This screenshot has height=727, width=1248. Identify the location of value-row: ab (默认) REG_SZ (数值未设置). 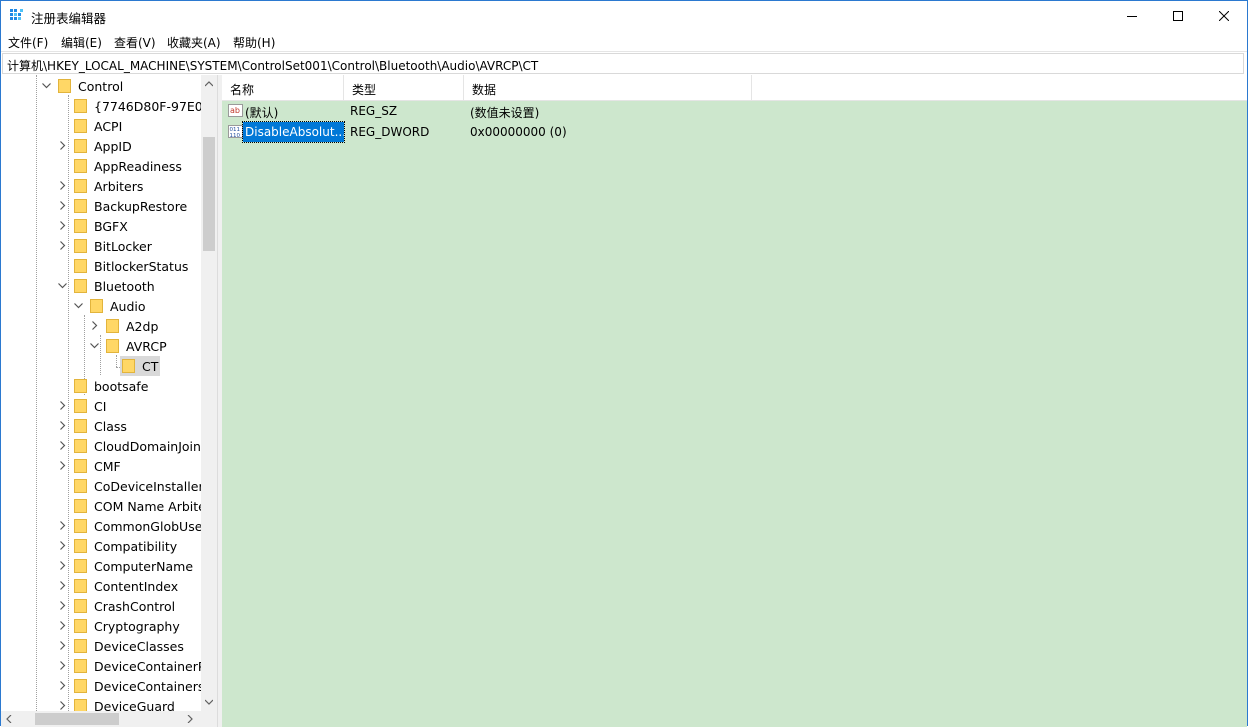
(734, 111).